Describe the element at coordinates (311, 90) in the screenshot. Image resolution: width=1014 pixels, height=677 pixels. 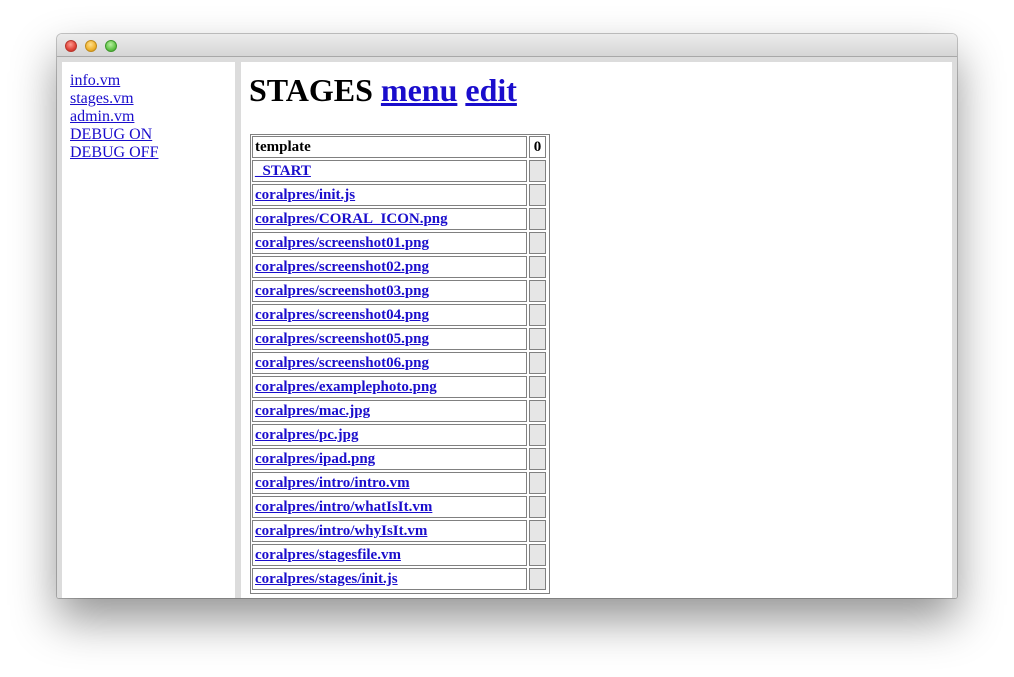
I see `page-title-text: STAGES` at that location.